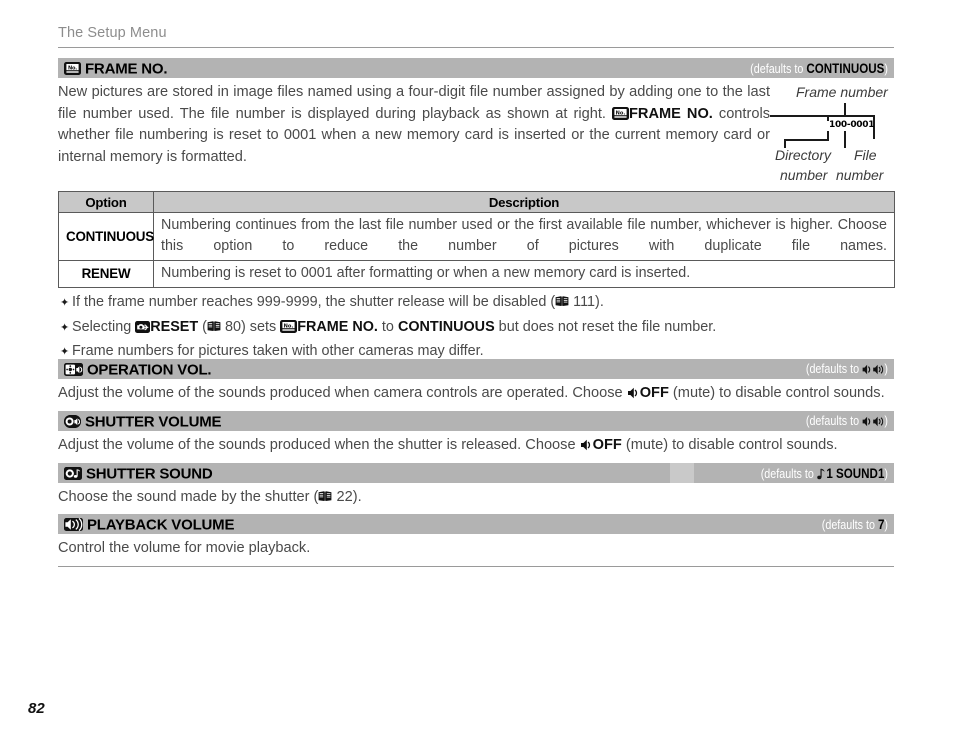 Image resolution: width=954 pixels, height=748 pixels. Describe the element at coordinates (804, 175) in the screenshot. I see `diagram-directory-label-2: number` at that location.